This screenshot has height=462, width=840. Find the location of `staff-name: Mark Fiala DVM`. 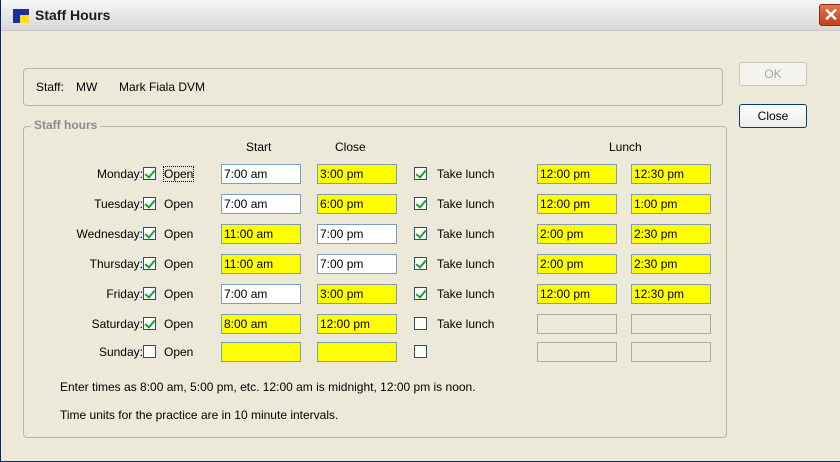

staff-name: Mark Fiala DVM is located at coordinates (162, 87).